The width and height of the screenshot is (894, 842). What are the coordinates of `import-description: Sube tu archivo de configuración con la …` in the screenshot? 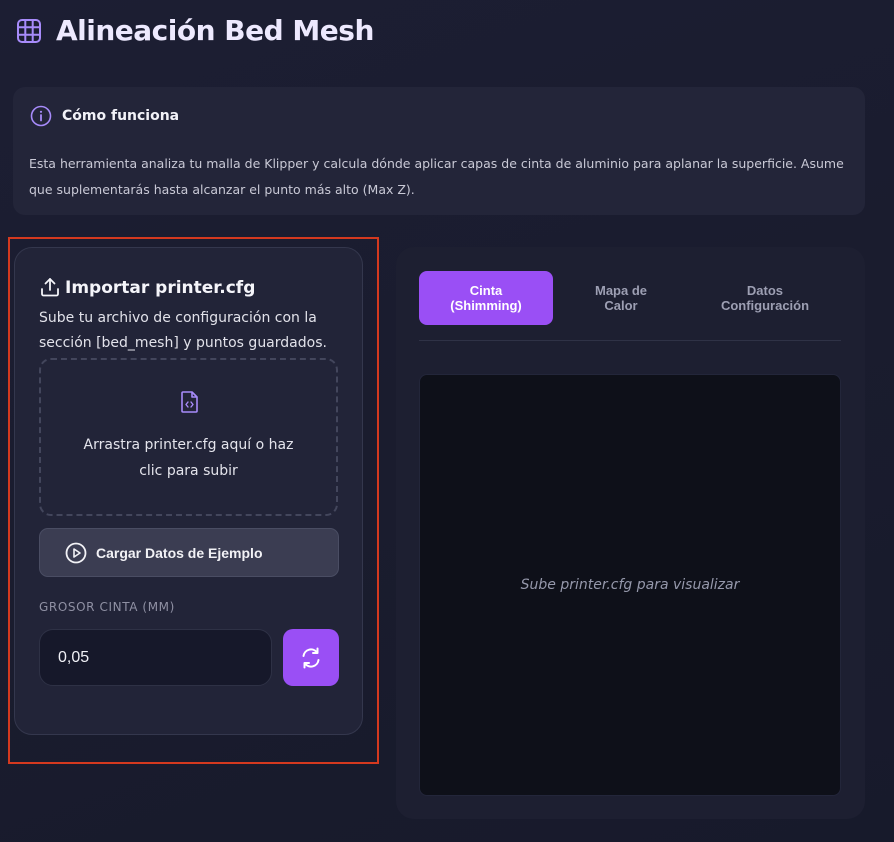 It's located at (183, 330).